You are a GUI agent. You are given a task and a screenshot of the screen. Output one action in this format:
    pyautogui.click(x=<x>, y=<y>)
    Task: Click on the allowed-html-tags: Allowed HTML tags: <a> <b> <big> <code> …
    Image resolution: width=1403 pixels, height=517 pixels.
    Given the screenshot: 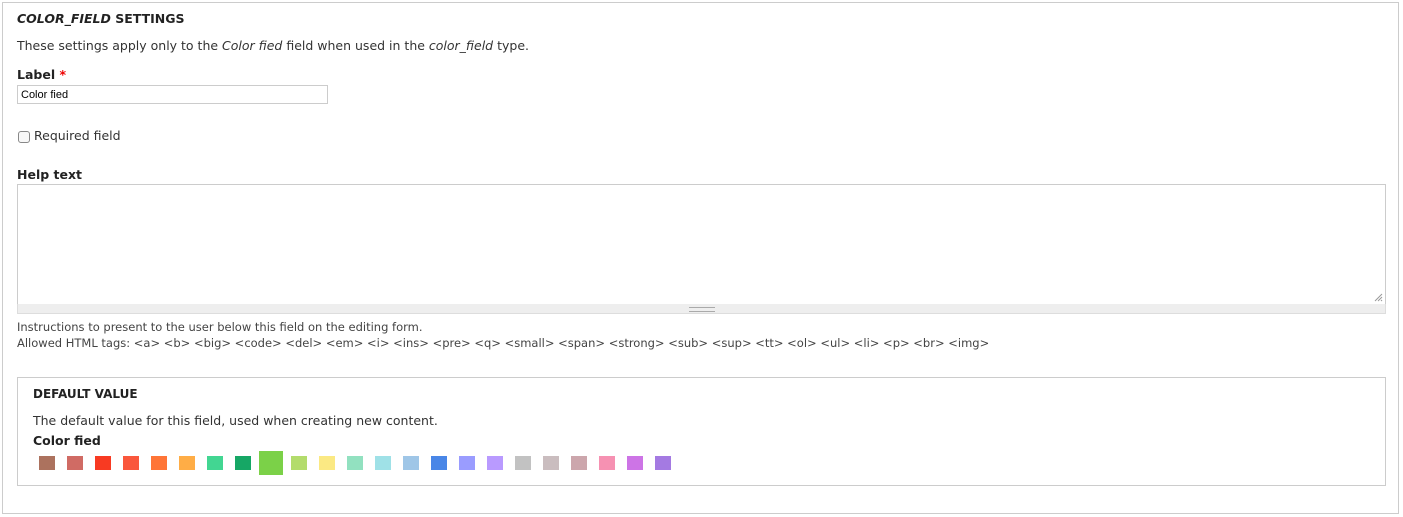 What is the action you would take?
    pyautogui.click(x=503, y=343)
    